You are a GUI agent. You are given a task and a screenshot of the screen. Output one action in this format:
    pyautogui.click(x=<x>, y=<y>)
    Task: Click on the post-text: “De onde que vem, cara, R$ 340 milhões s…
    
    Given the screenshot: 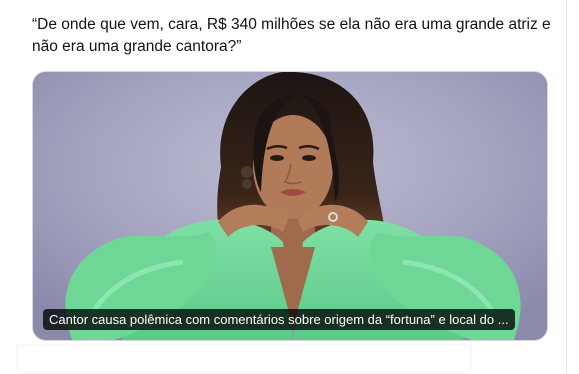 What is the action you would take?
    pyautogui.click(x=291, y=35)
    